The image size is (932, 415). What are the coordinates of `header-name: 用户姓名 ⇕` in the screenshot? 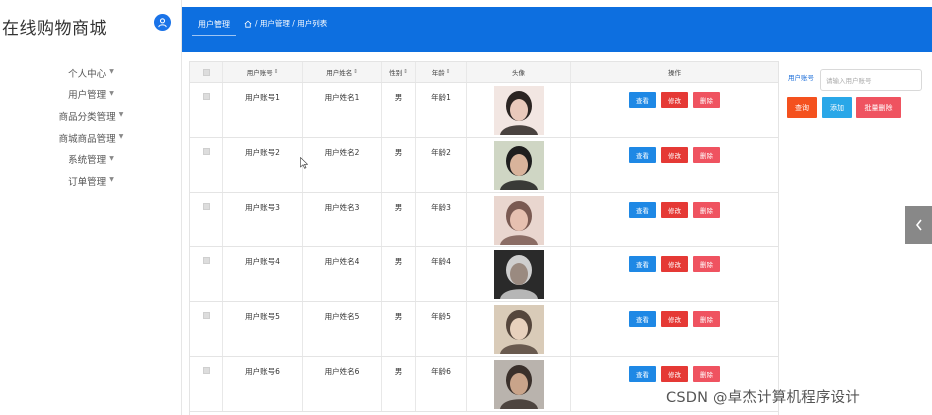 It's located at (342, 72).